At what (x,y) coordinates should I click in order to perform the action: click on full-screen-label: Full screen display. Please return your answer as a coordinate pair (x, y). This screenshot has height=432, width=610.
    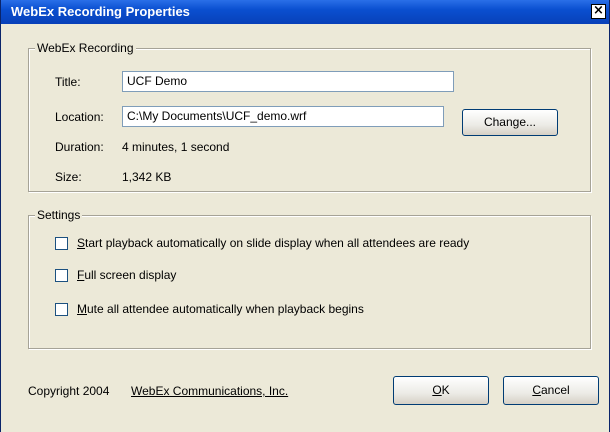
    Looking at the image, I should click on (127, 275).